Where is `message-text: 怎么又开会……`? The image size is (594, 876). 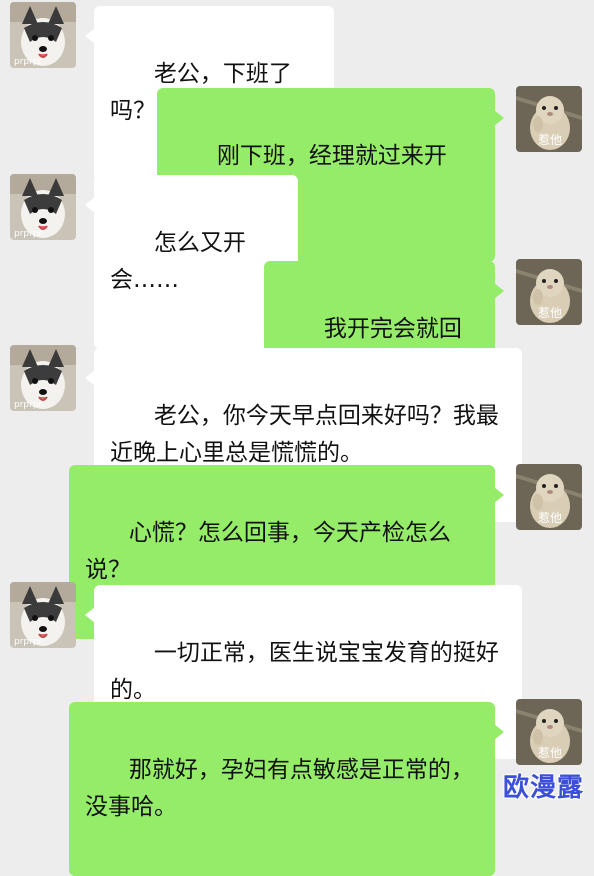 message-text: 怎么又开会…… is located at coordinates (178, 261).